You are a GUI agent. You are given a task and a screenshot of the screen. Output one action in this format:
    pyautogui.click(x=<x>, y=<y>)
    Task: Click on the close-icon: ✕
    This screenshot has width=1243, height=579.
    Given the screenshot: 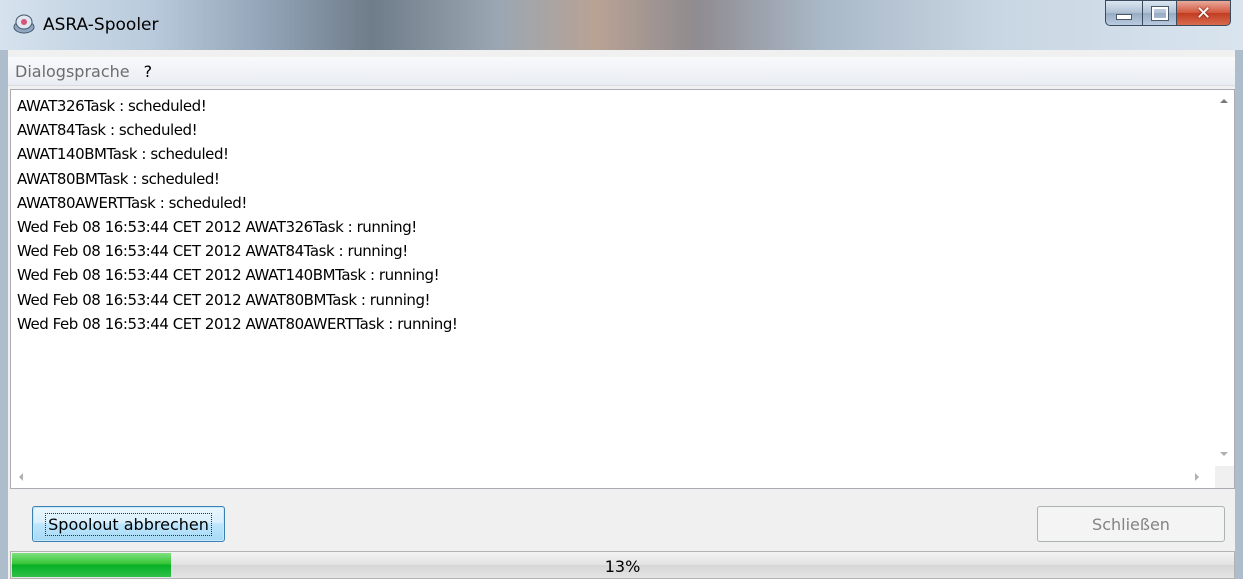 What is the action you would take?
    pyautogui.click(x=1203, y=13)
    